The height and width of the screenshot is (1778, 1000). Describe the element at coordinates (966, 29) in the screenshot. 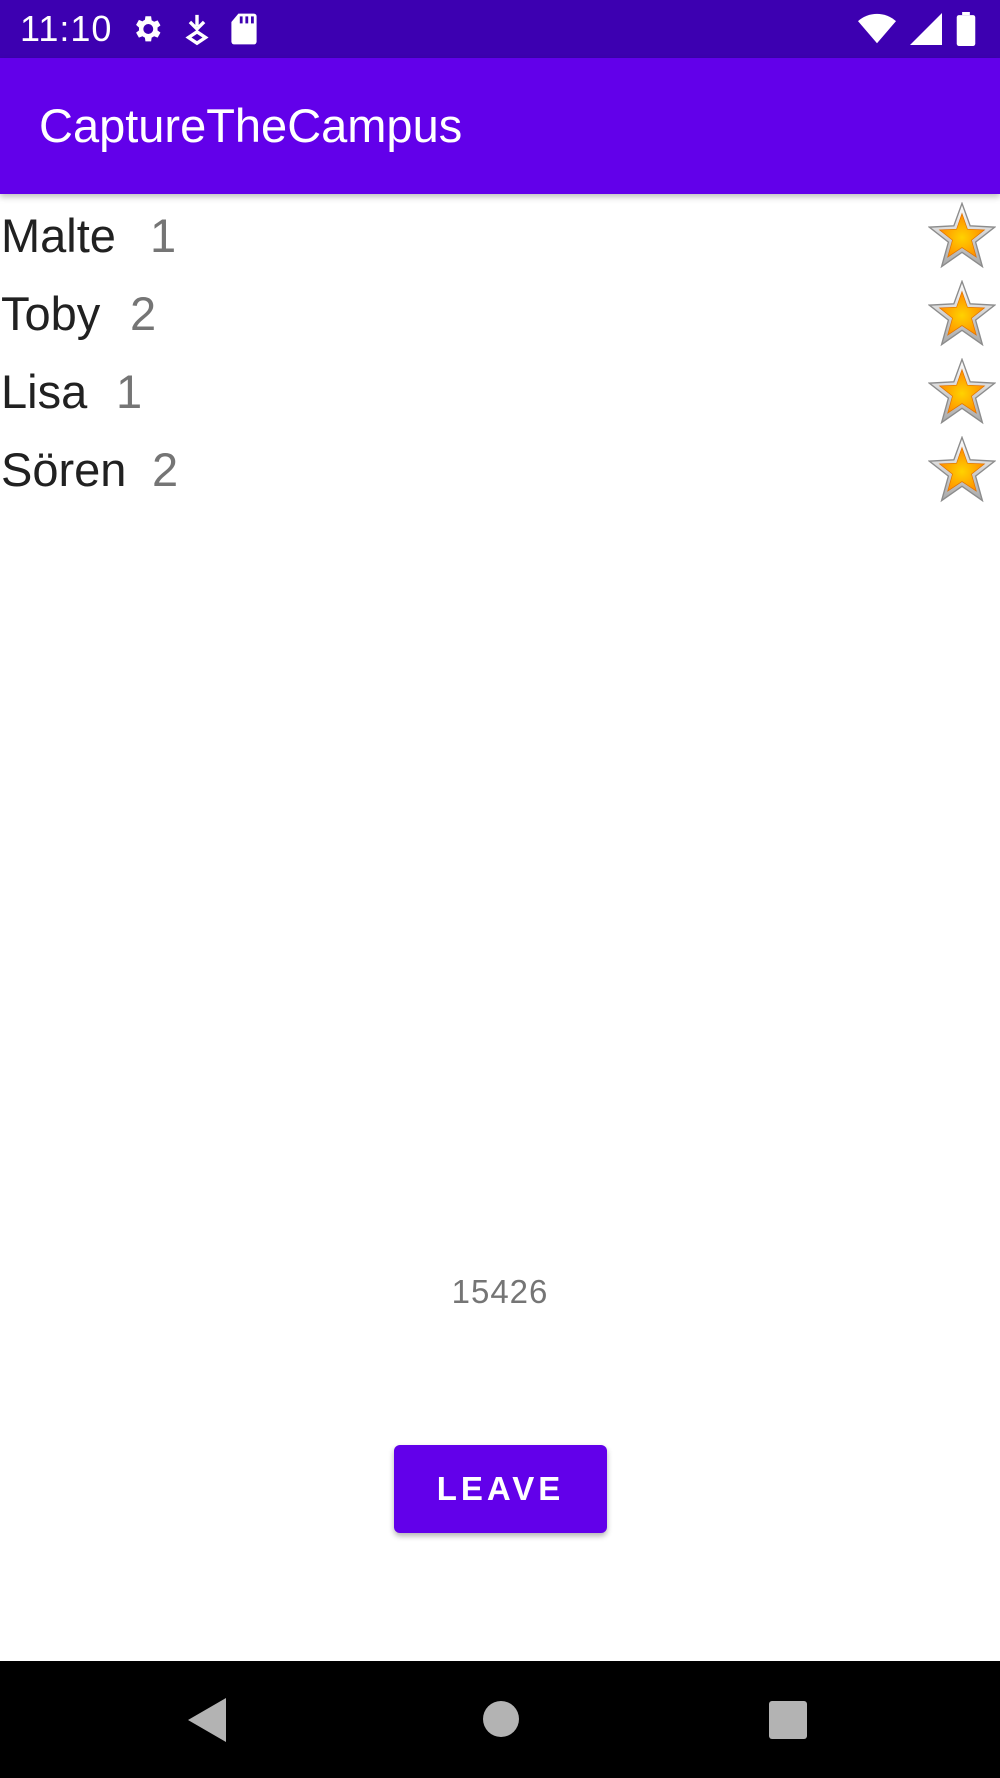

I see `battery-icon` at that location.